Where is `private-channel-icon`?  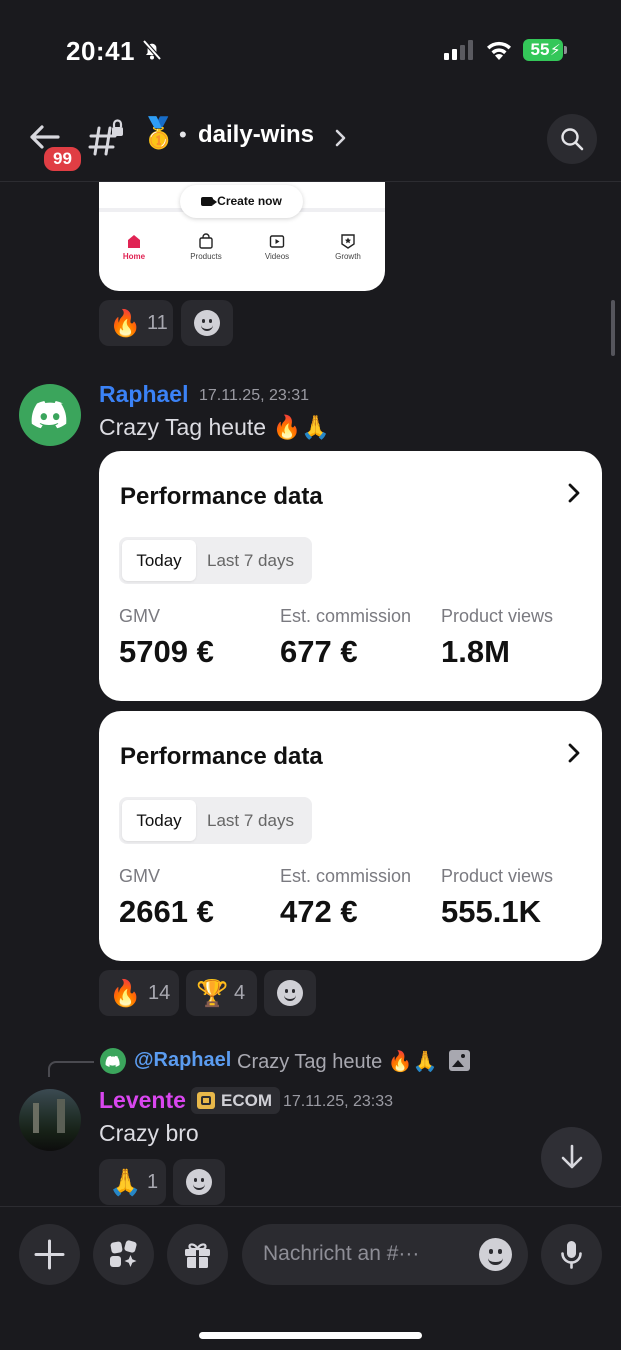 private-channel-icon is located at coordinates (105, 137).